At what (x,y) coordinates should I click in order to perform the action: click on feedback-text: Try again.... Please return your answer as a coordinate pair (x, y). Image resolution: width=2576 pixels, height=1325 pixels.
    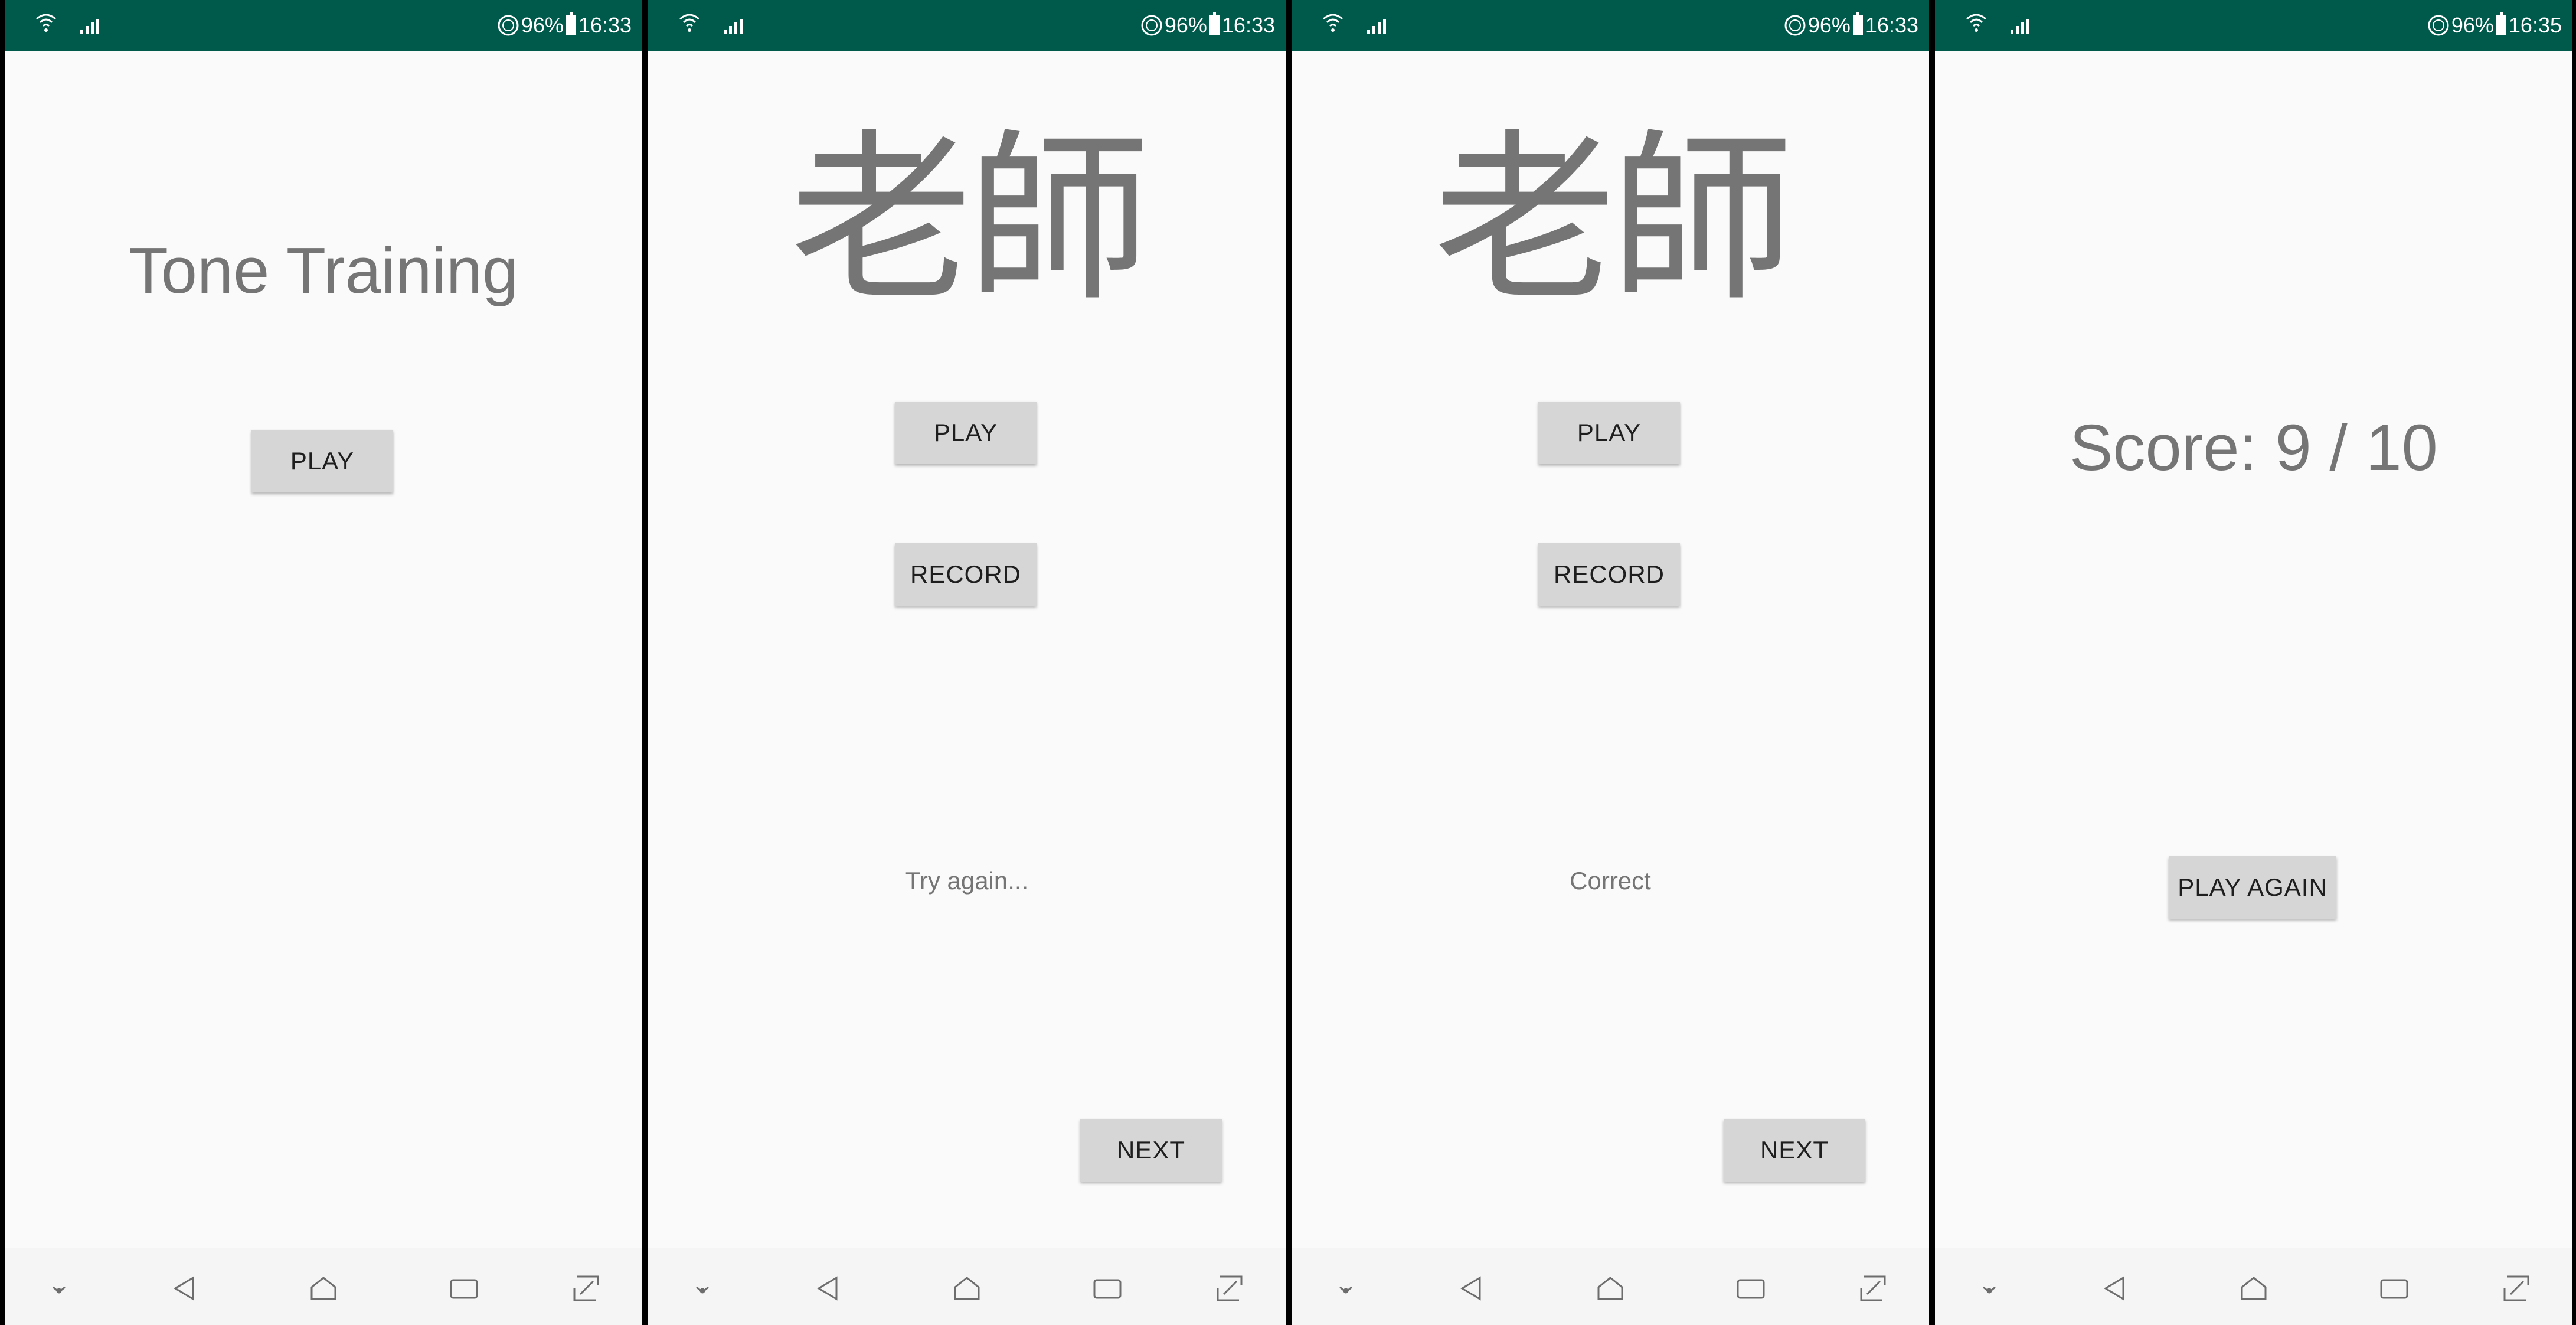
    Looking at the image, I should click on (967, 881).